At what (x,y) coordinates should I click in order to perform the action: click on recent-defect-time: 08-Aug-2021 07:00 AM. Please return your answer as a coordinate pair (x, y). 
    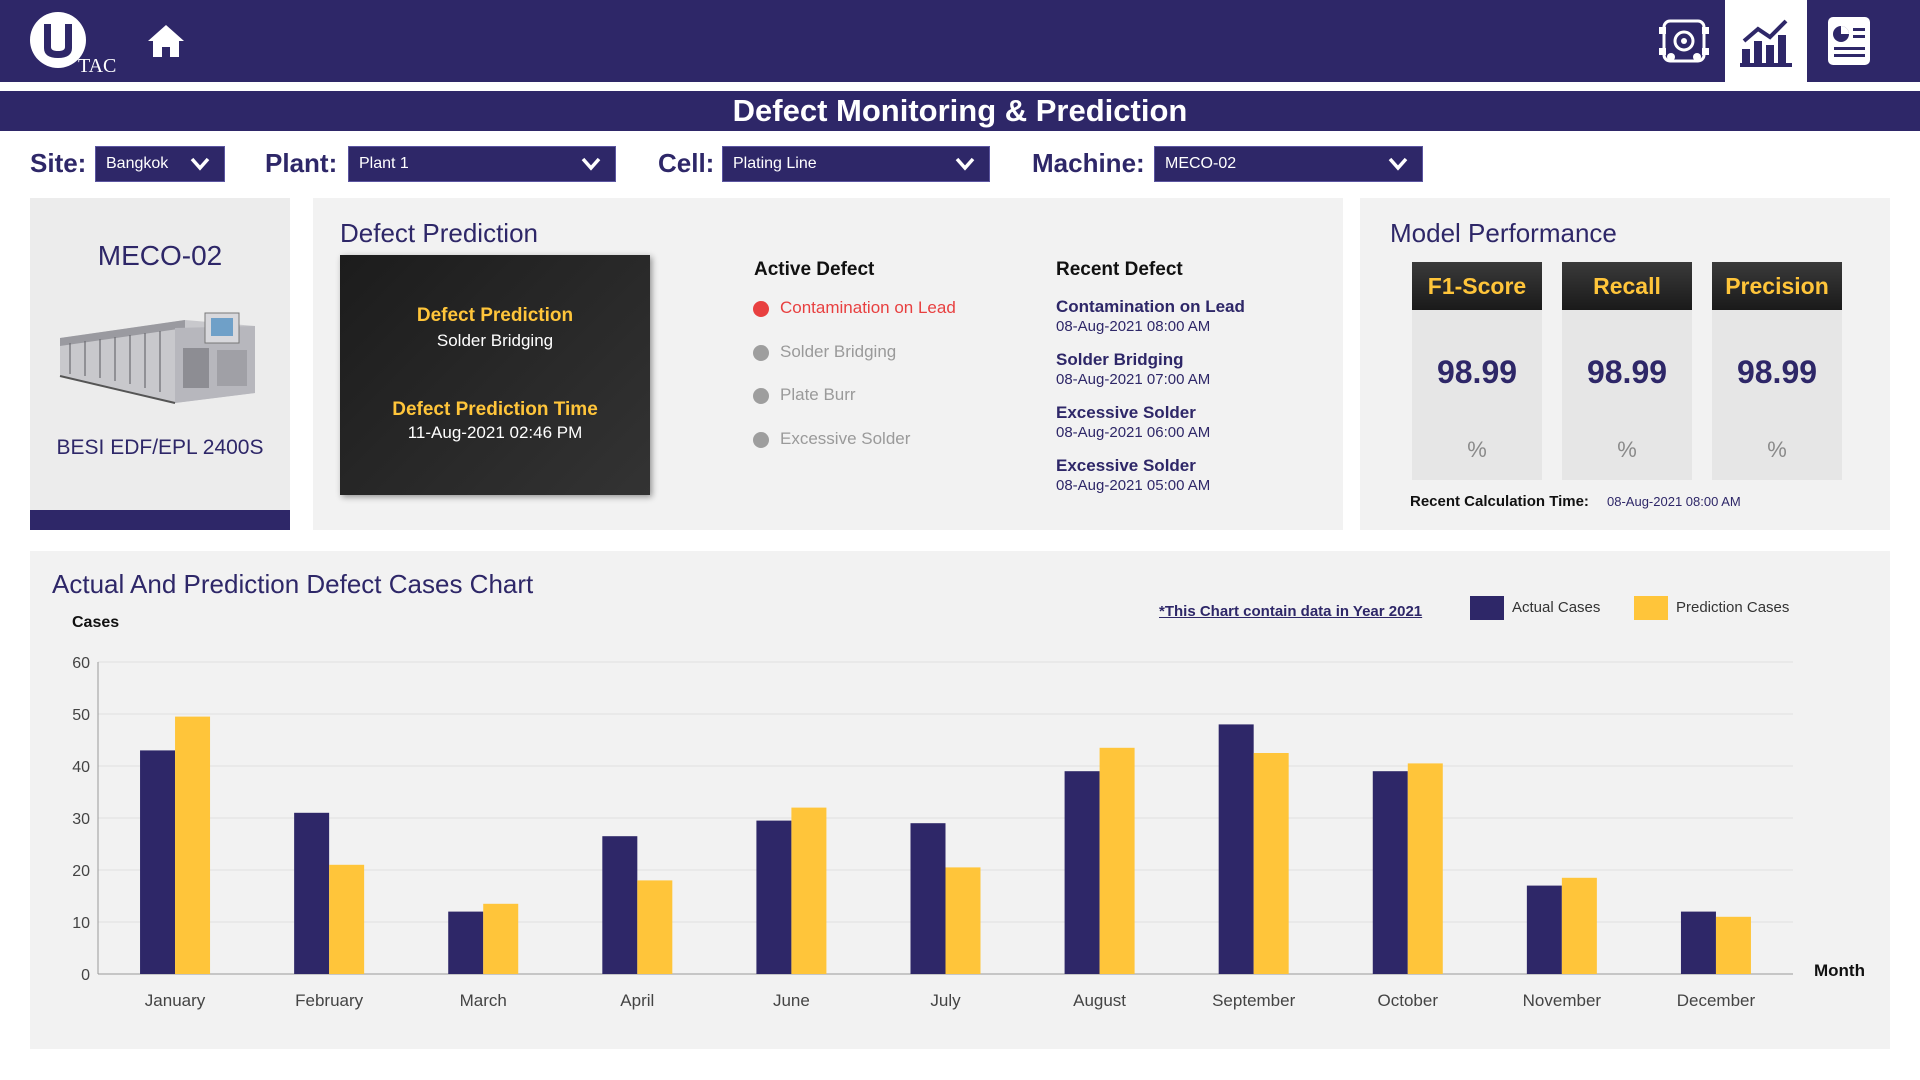
    Looking at the image, I should click on (1133, 379).